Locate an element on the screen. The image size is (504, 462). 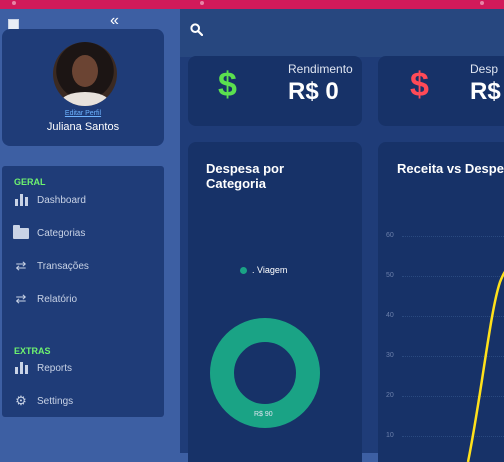
sidebar-item-label: Settings is located at coordinates (55, 401).